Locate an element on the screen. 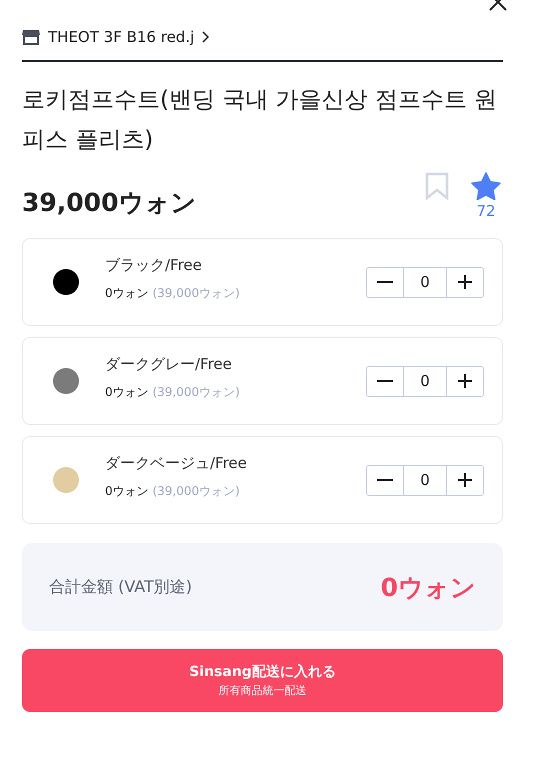  total-value: 0ウォン is located at coordinates (428, 588).